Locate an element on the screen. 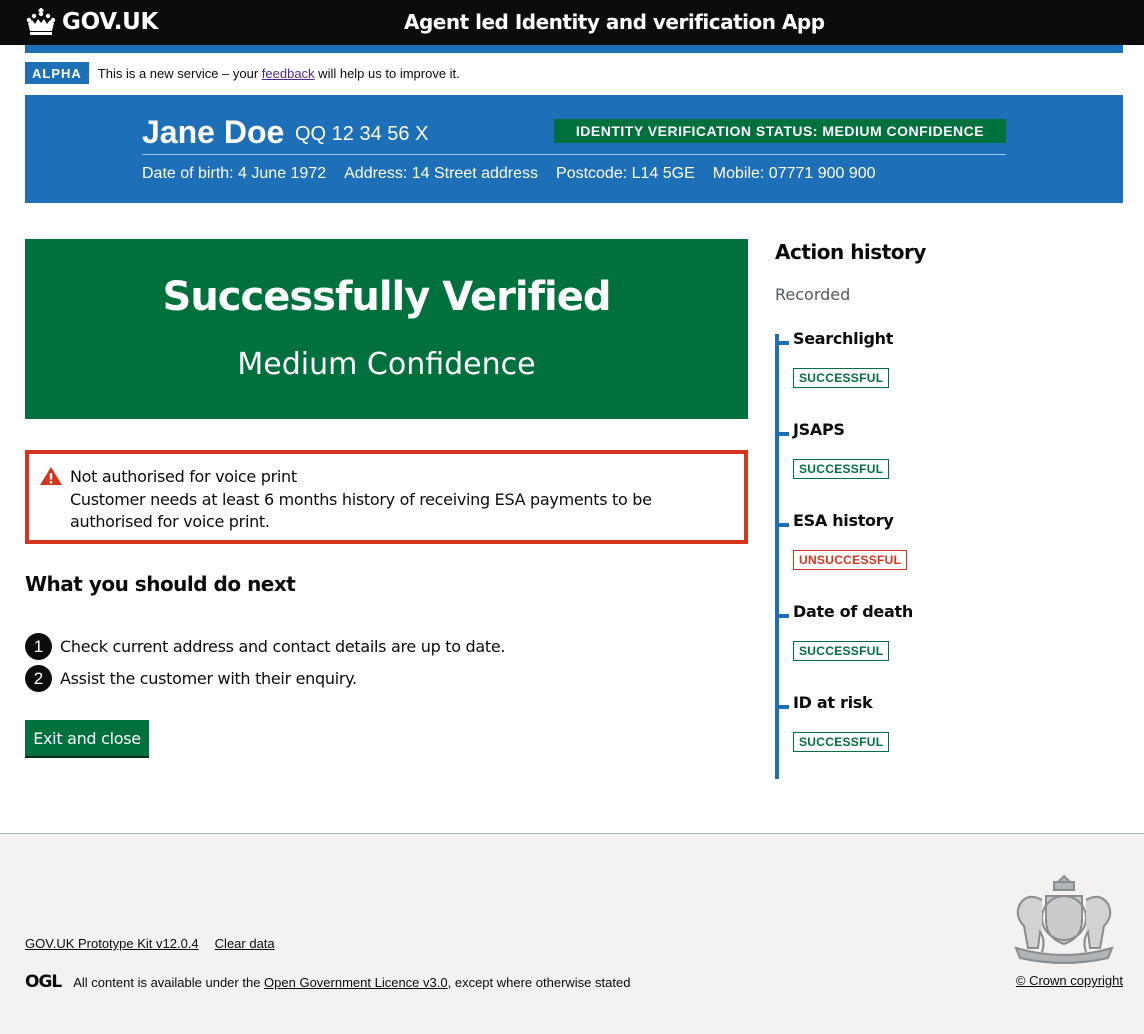 The image size is (1144, 1034). timeline-item-name: ESA history is located at coordinates (843, 520).